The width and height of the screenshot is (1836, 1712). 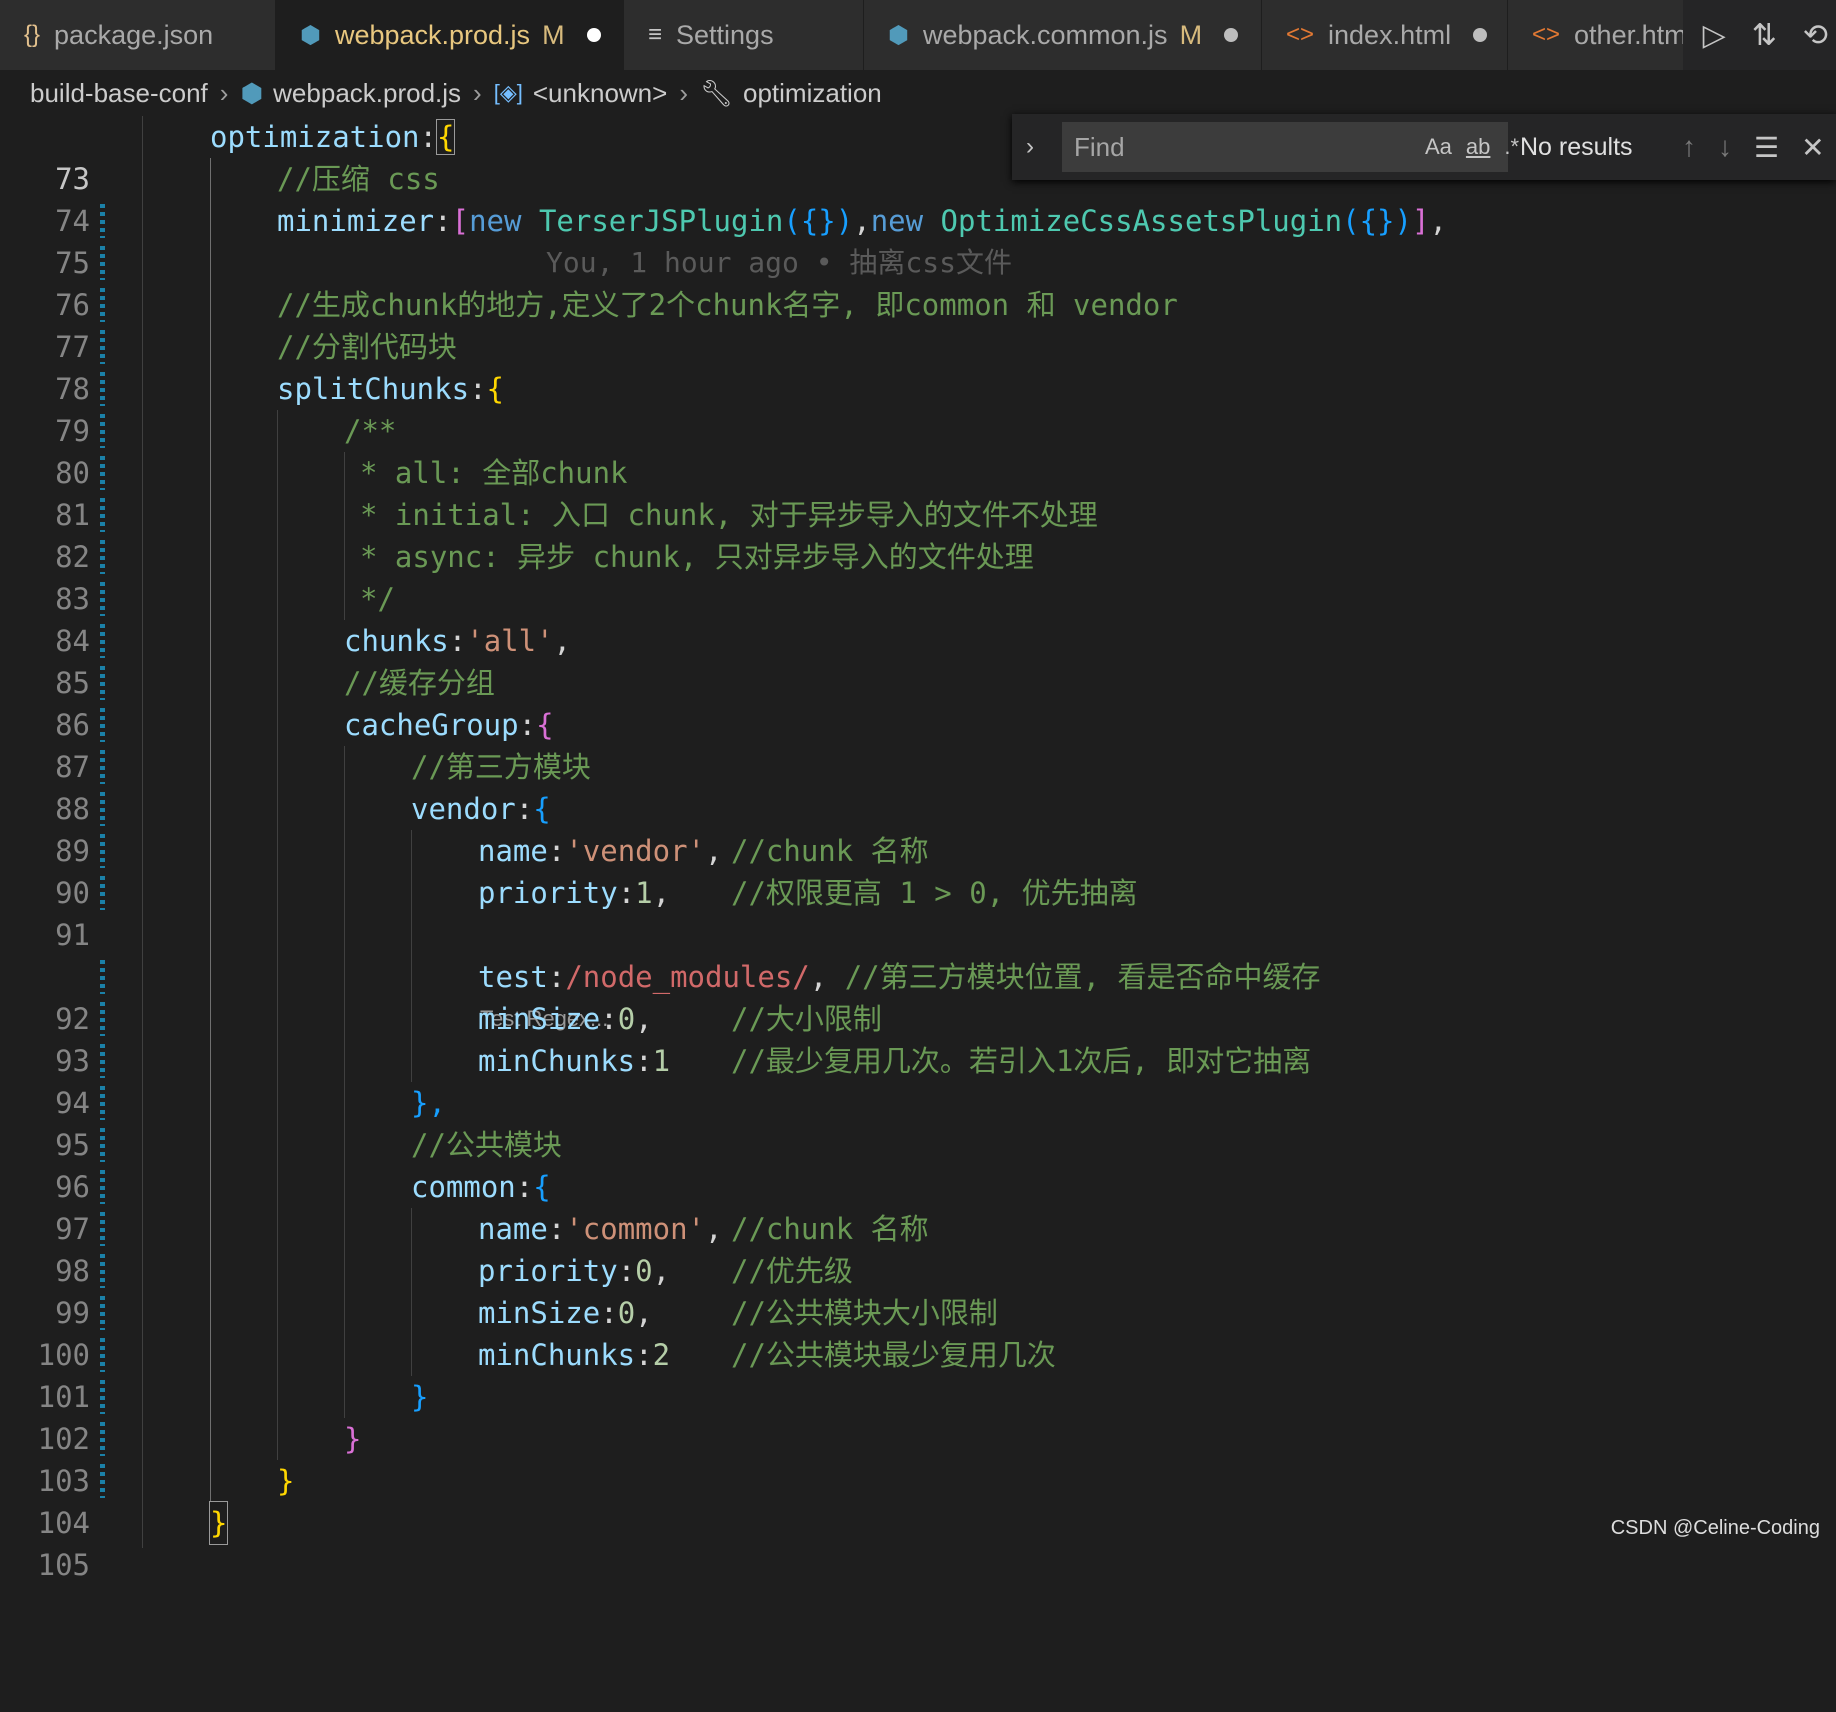 What do you see at coordinates (1764, 35) in the screenshot?
I see `source-control-compare-icon: ⇅` at bounding box center [1764, 35].